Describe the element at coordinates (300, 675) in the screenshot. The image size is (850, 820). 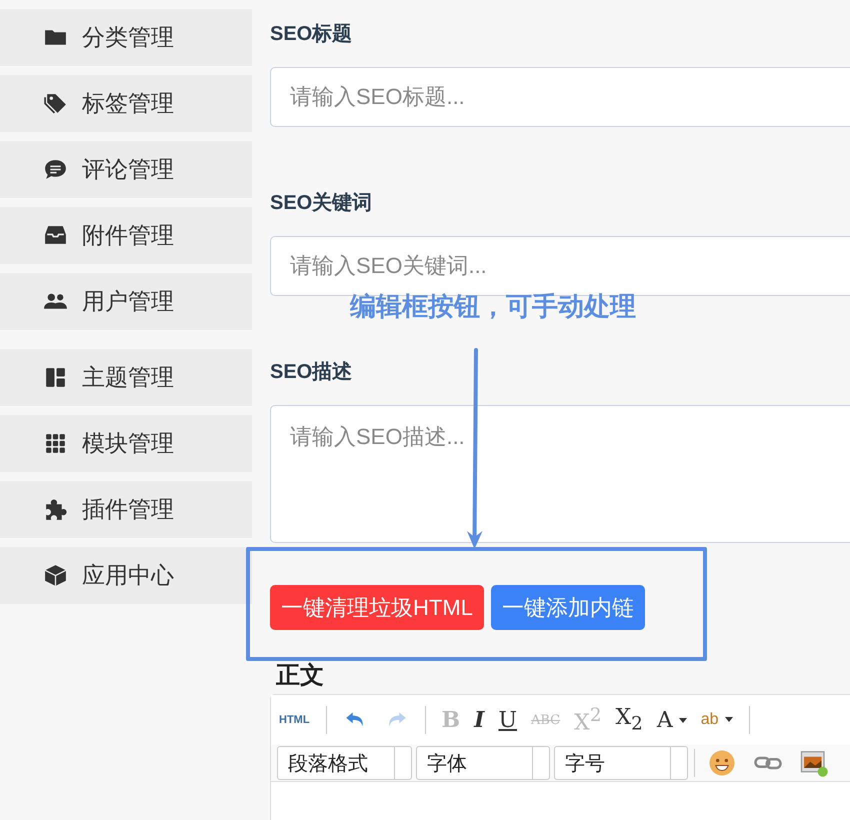
I see `field-label: 正文` at that location.